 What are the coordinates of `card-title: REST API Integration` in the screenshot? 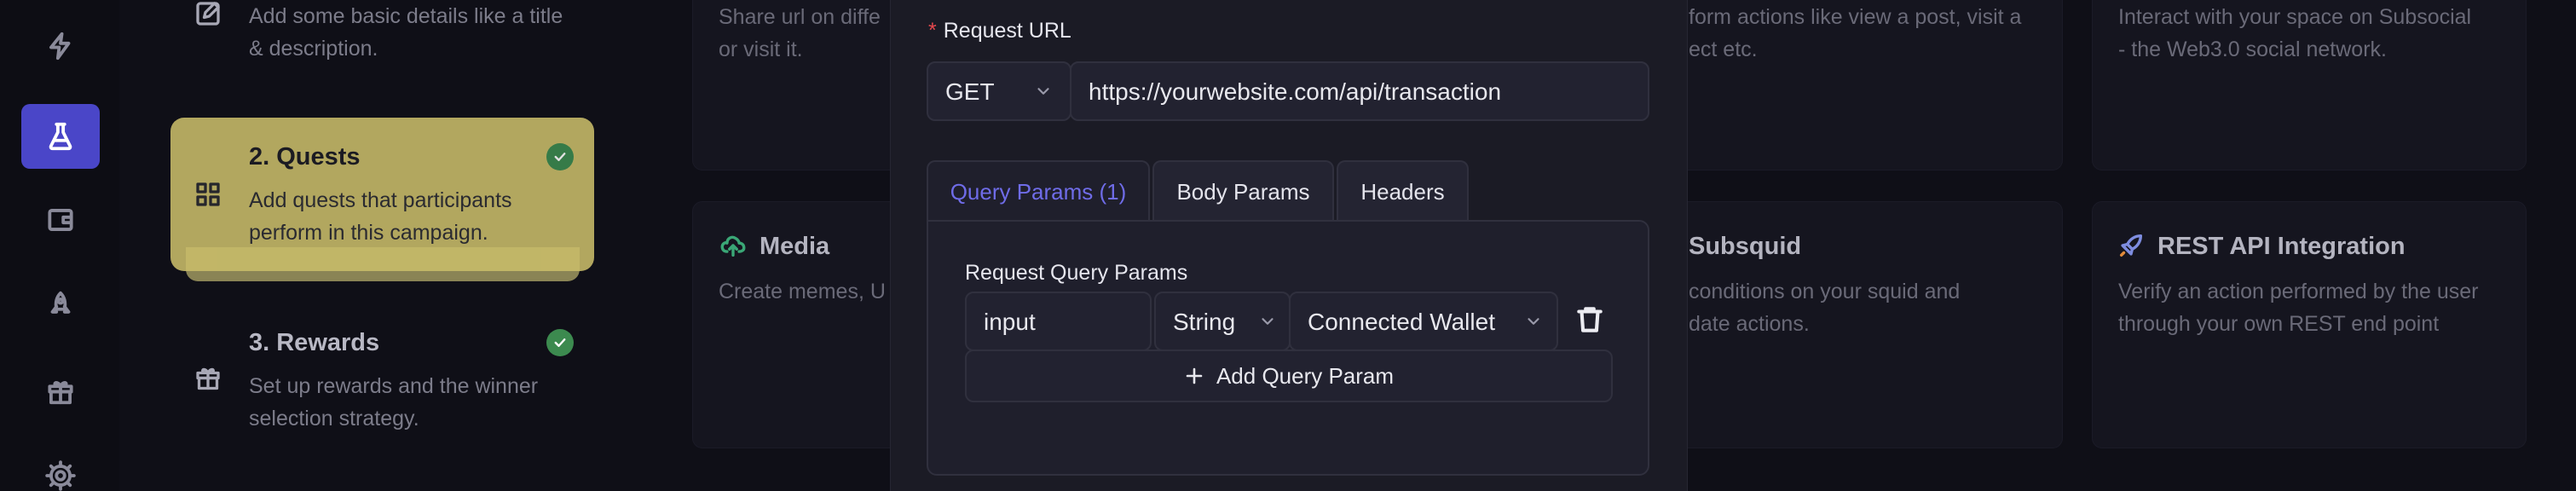 It's located at (2281, 246).